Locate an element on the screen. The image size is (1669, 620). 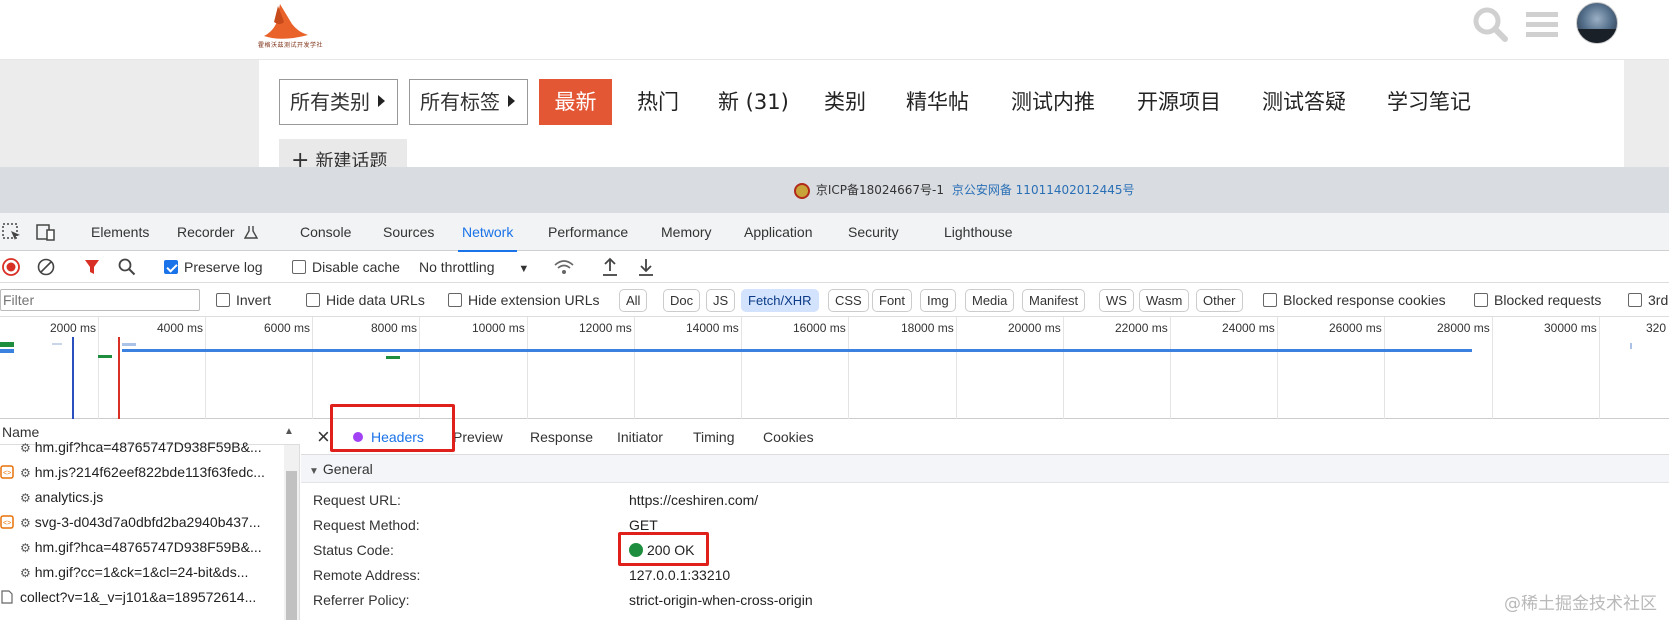
nav-latest: 最新 is located at coordinates (575, 102).